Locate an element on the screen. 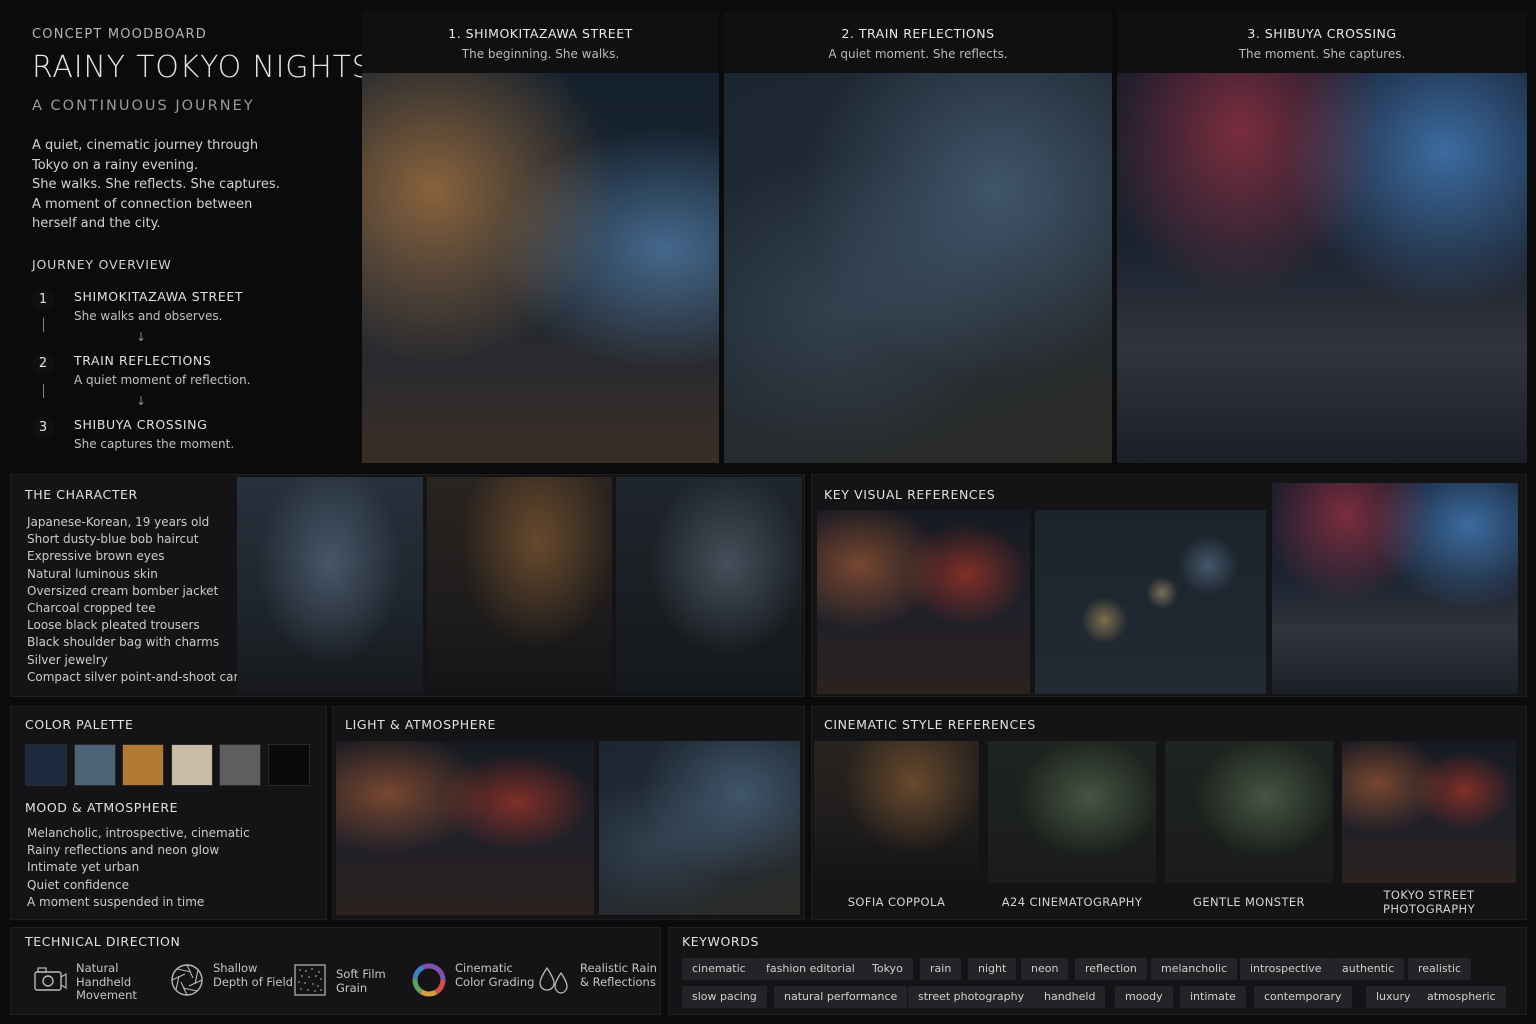 The height and width of the screenshot is (1024, 1536). key-visual-rain-window-image is located at coordinates (1150, 602).